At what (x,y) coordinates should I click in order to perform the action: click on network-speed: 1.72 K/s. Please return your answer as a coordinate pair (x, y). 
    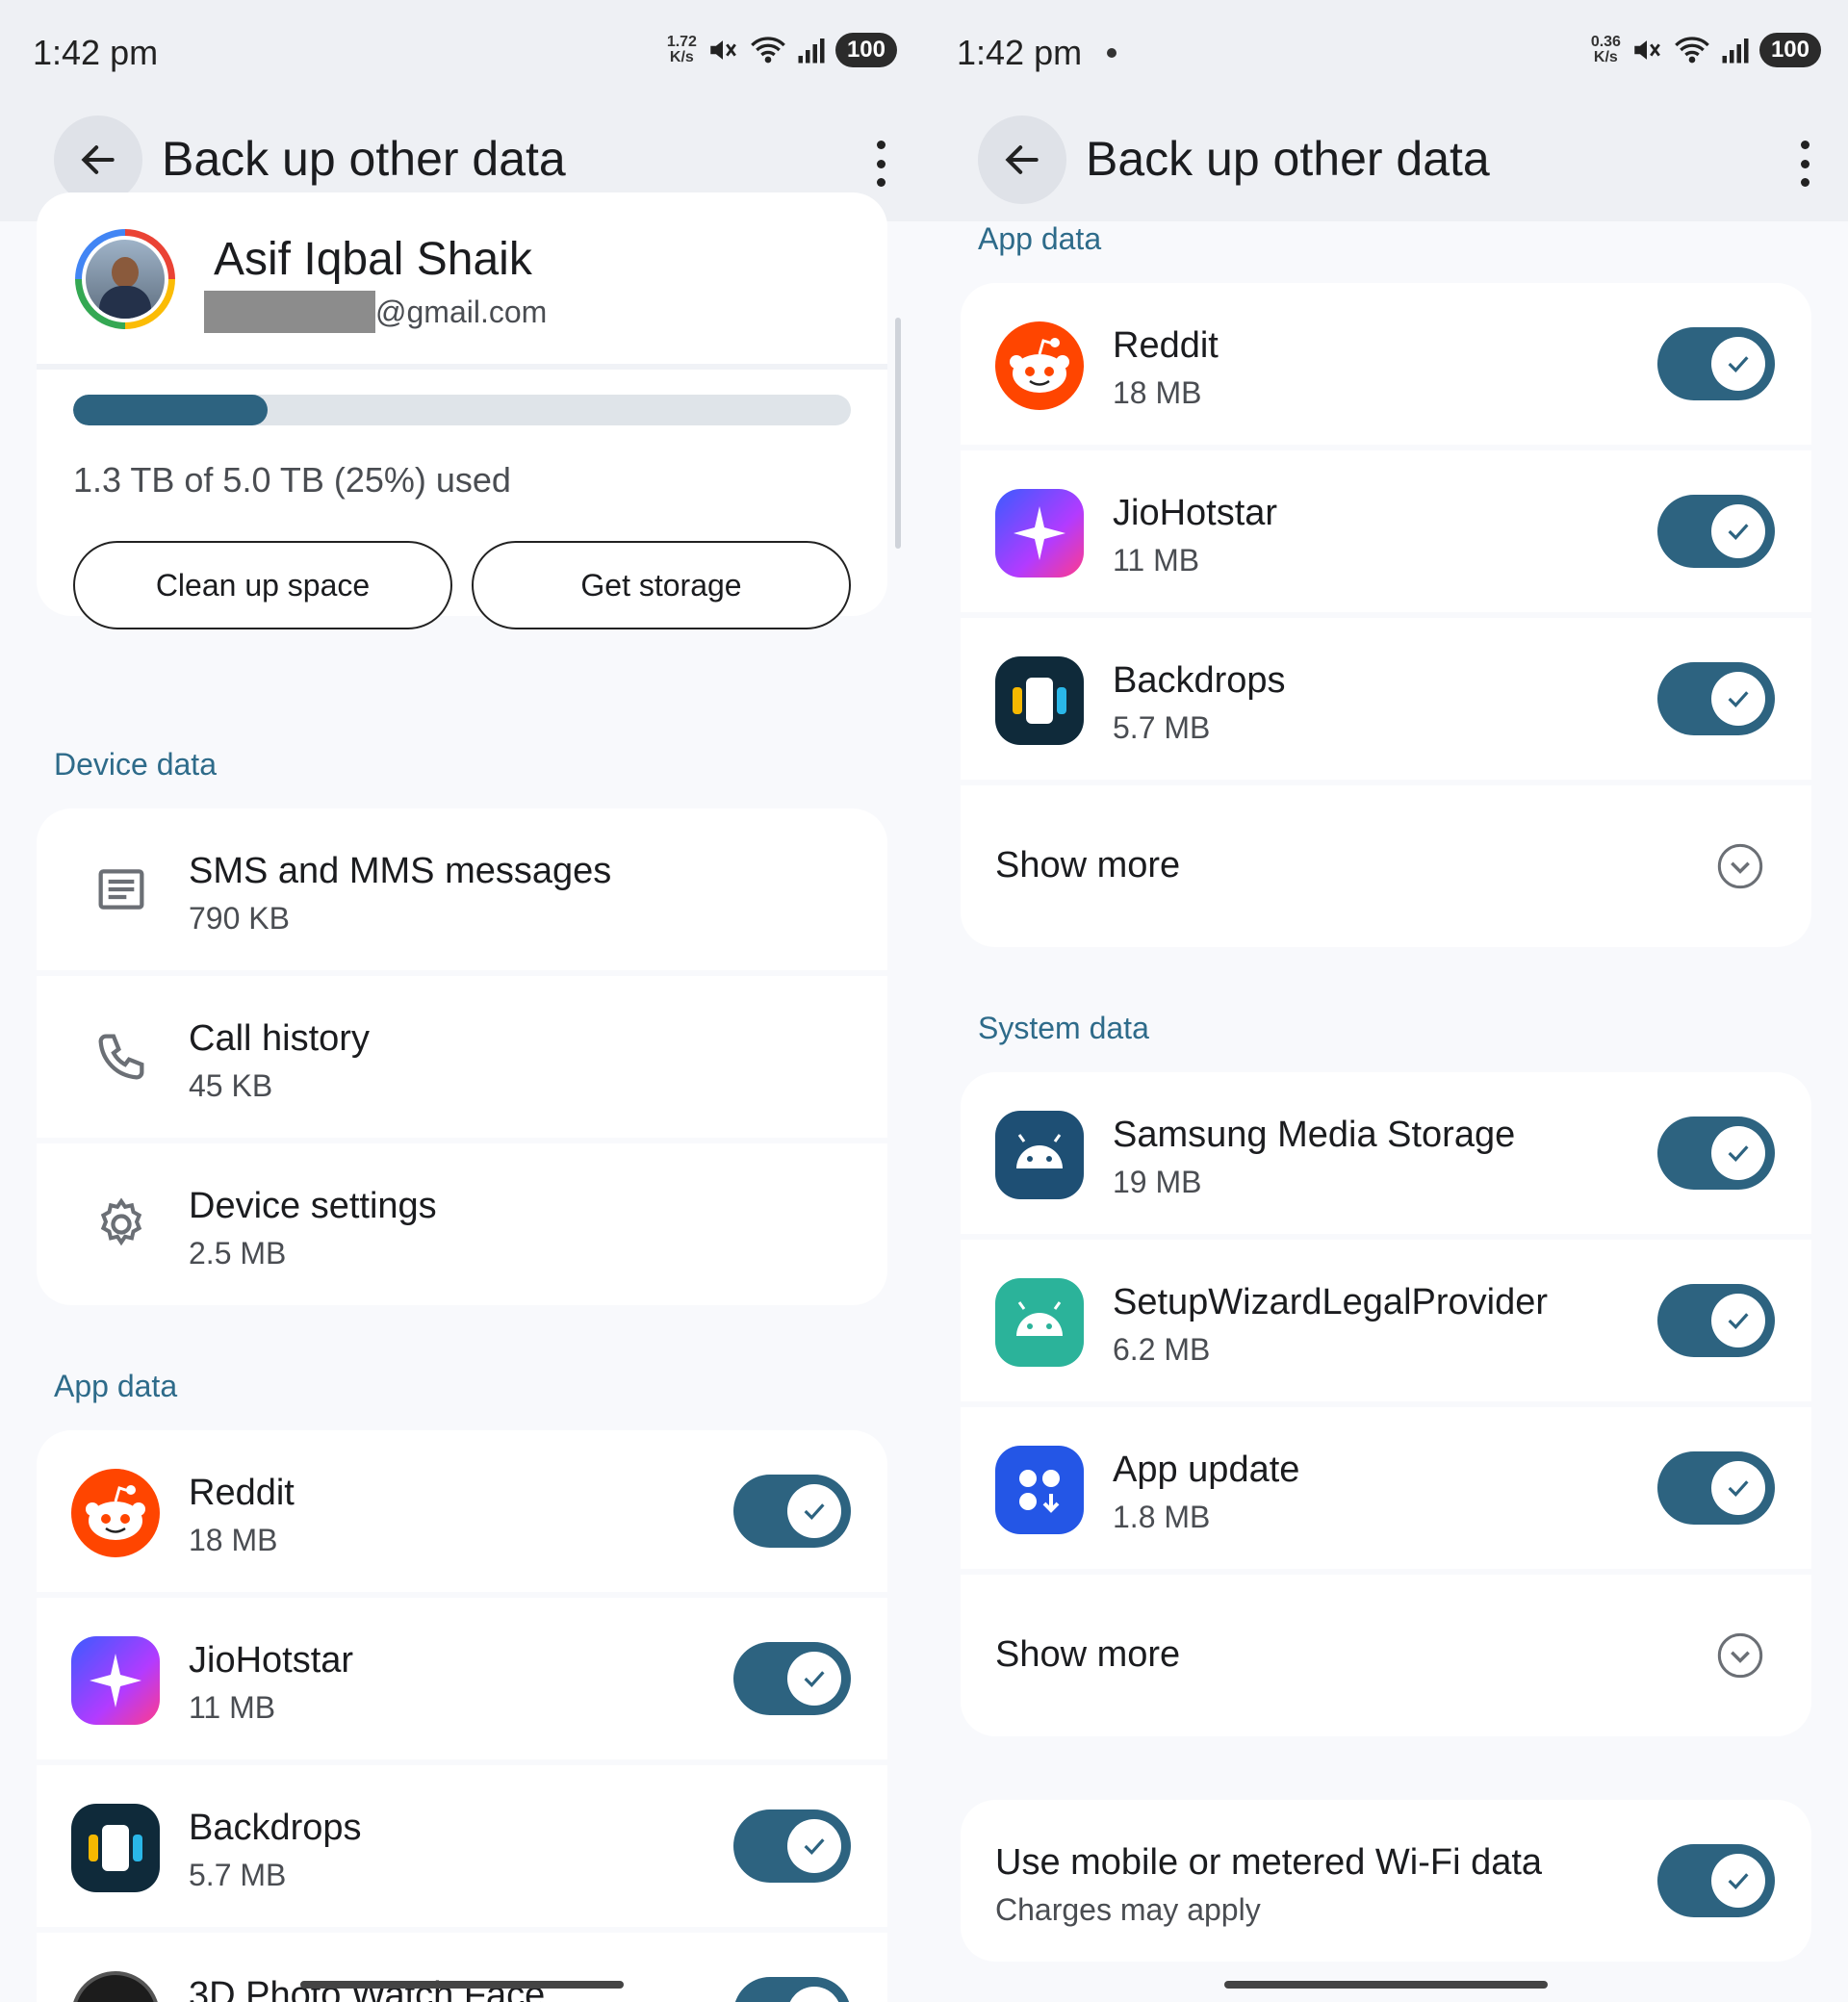
    Looking at the image, I should click on (681, 49).